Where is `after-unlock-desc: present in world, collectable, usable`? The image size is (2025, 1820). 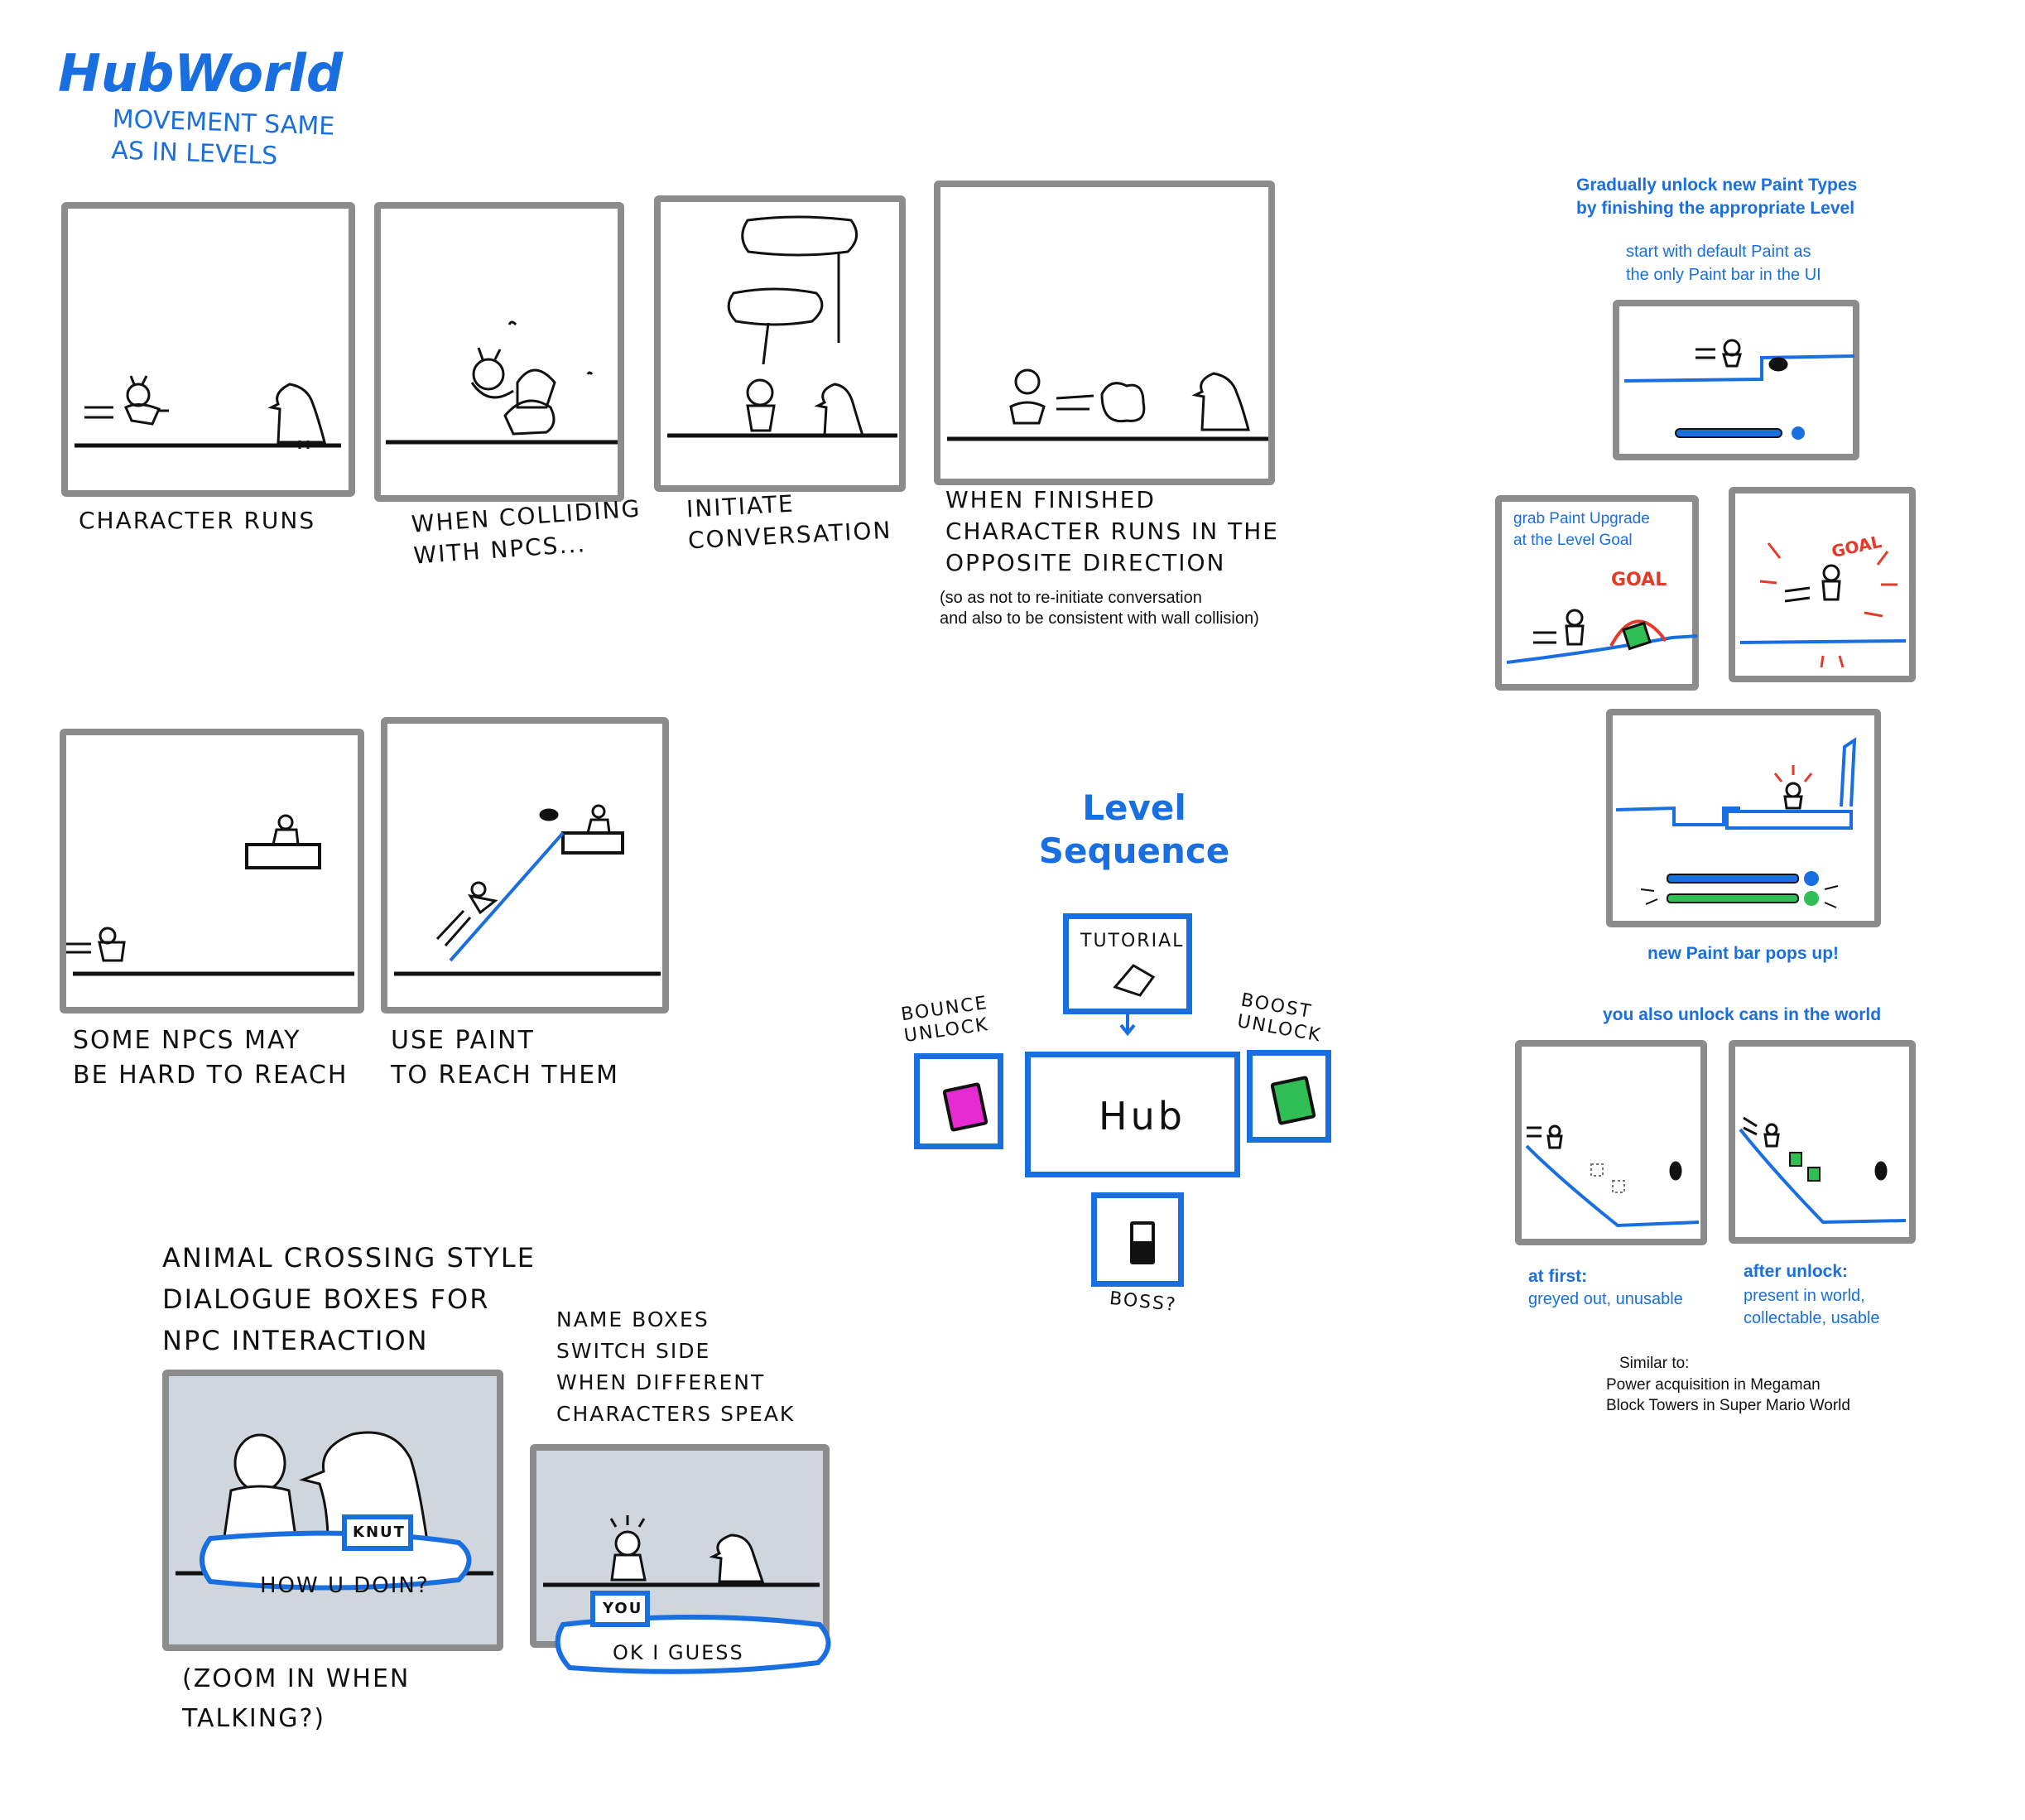
after-unlock-desc: present in world, collectable, usable is located at coordinates (1812, 1307).